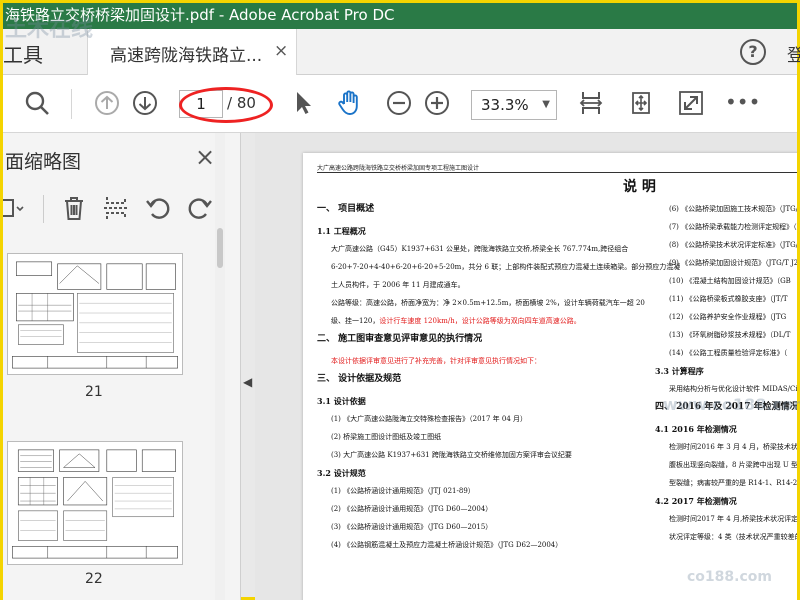  I want to click on collapse-panel-icon: ◀, so click(247, 382).